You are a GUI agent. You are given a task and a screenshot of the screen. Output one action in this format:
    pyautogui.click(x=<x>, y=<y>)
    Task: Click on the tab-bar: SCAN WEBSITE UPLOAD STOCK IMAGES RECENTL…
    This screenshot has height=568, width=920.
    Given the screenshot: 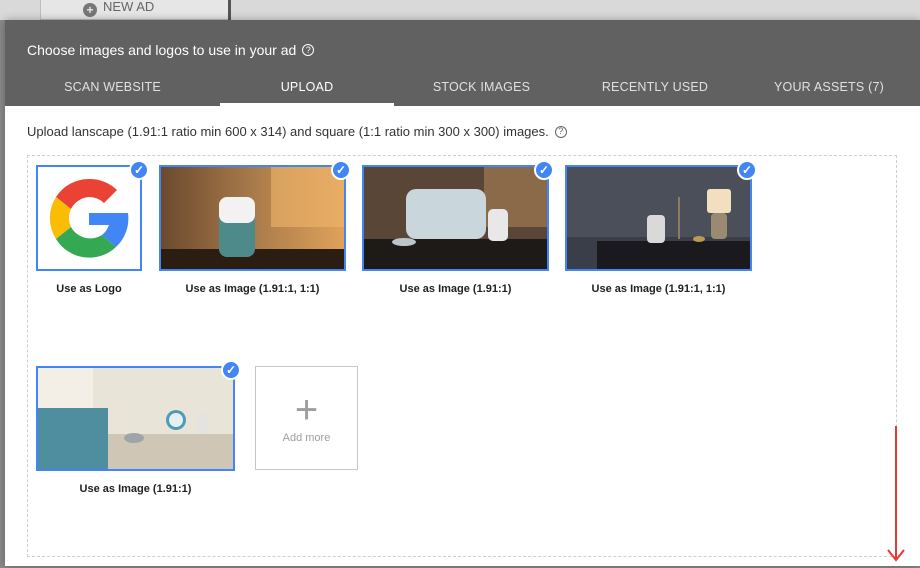 What is the action you would take?
    pyautogui.click(x=462, y=86)
    